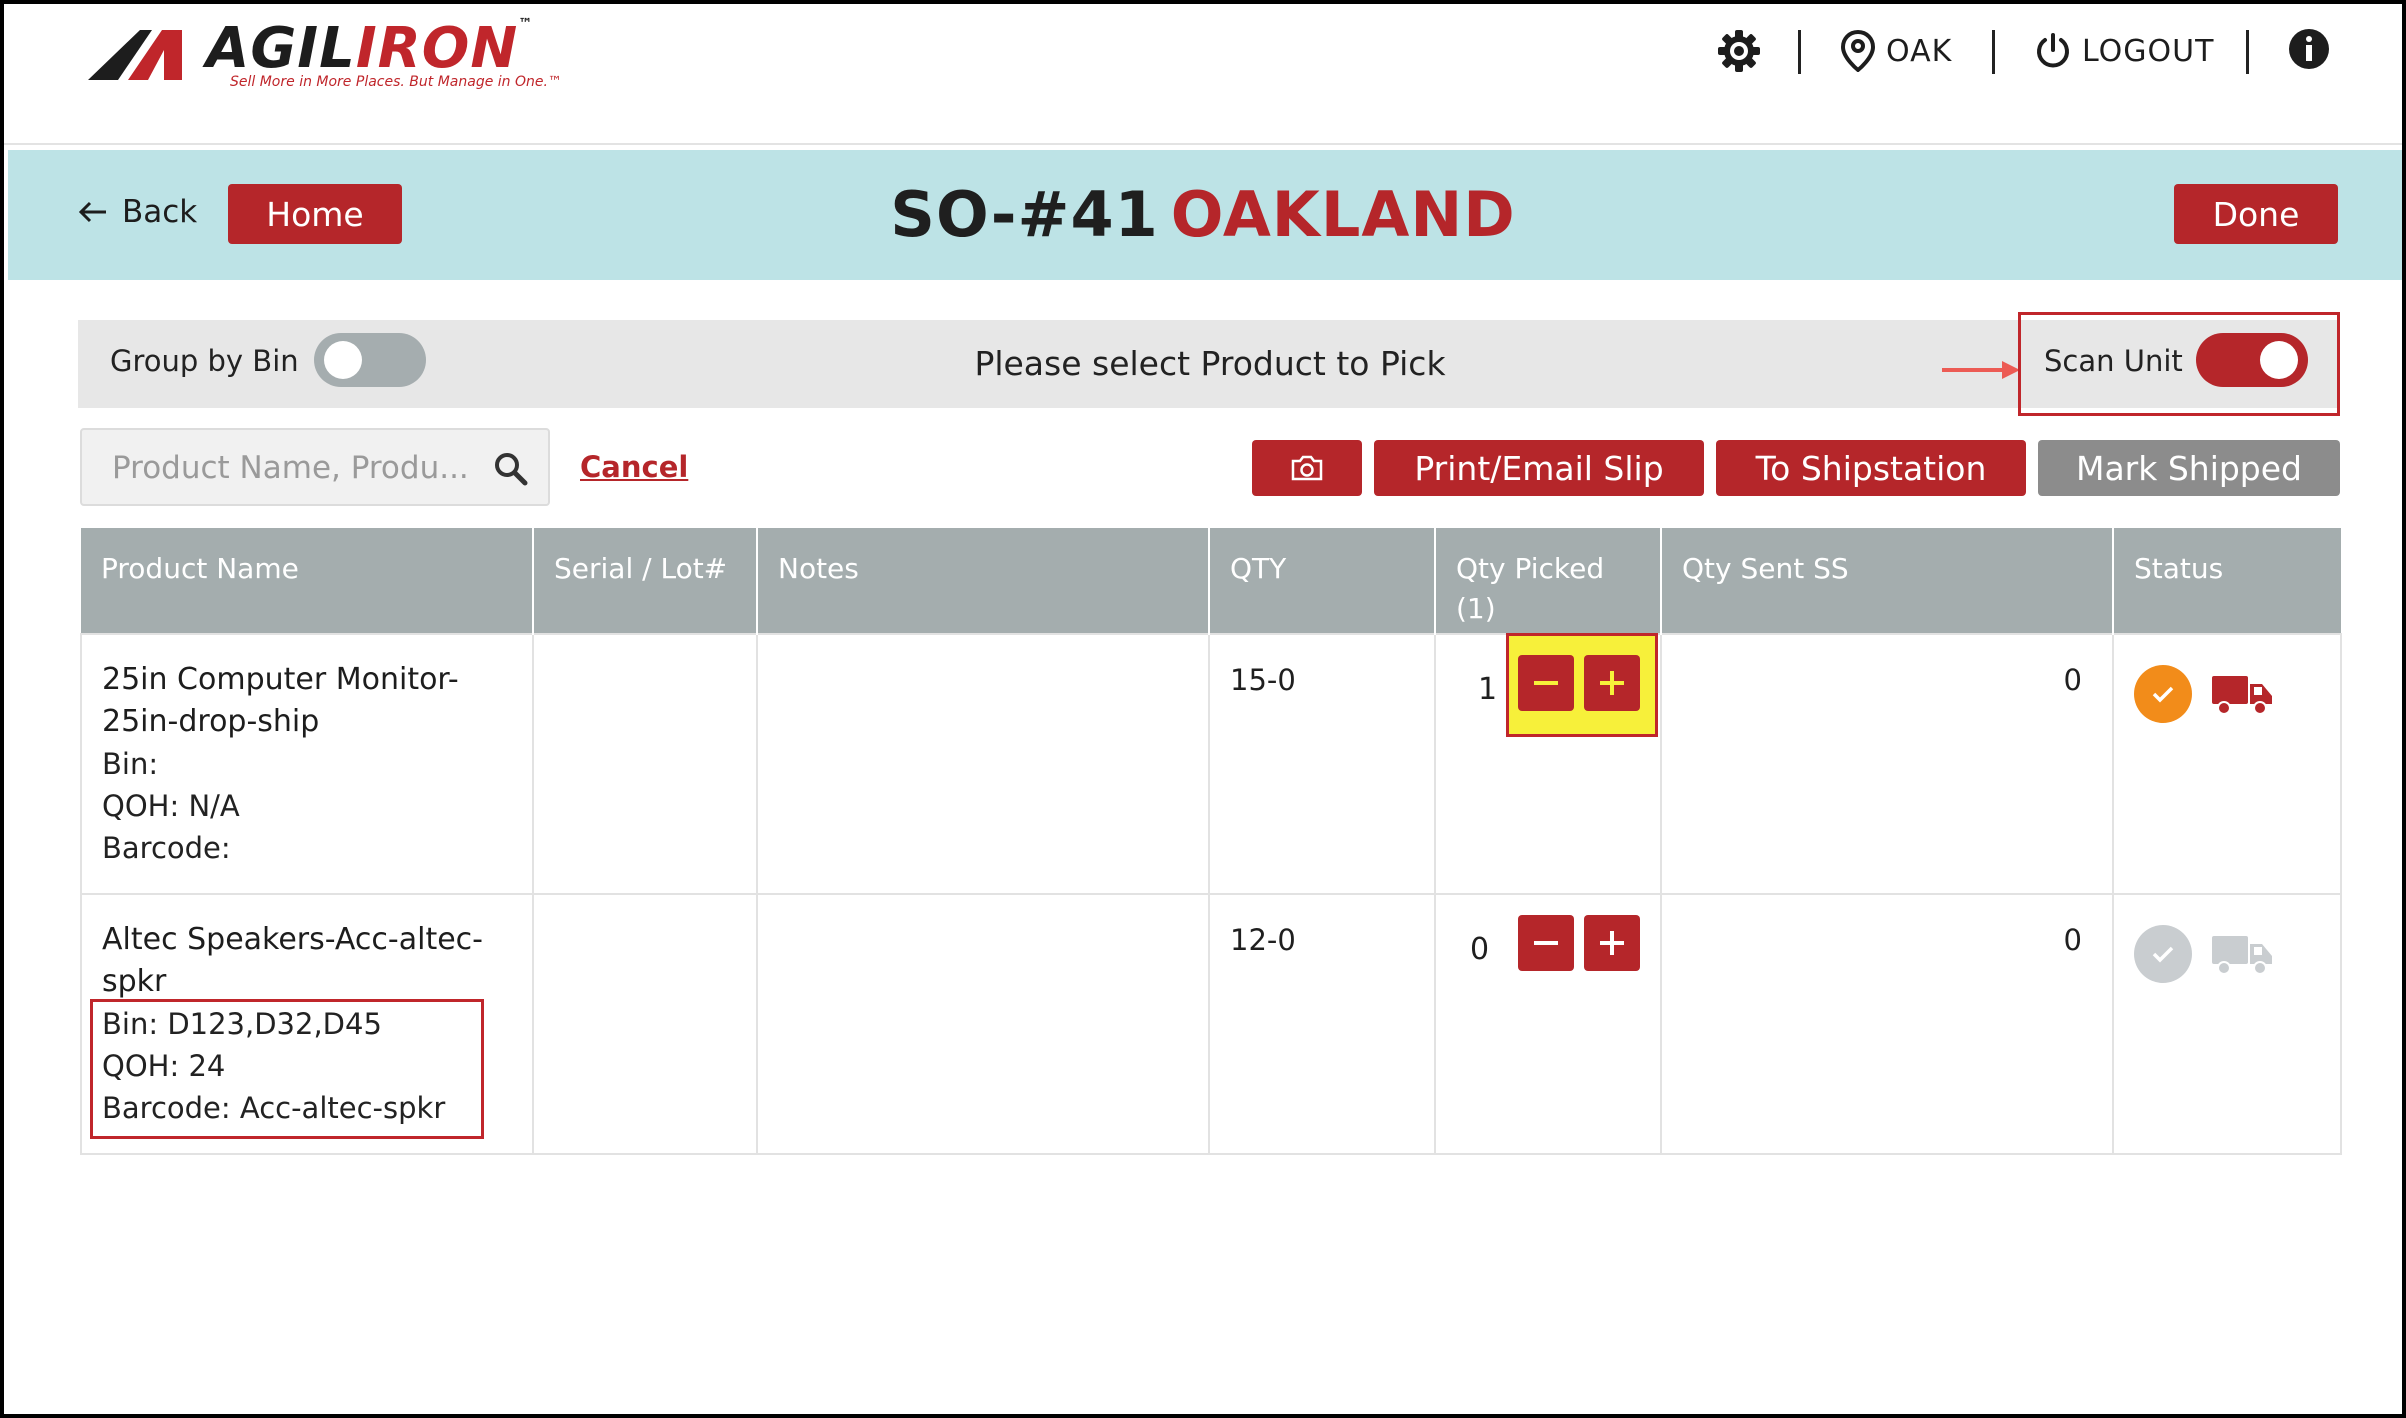  Describe the element at coordinates (634, 467) in the screenshot. I see `cancel-link: Cancel` at that location.